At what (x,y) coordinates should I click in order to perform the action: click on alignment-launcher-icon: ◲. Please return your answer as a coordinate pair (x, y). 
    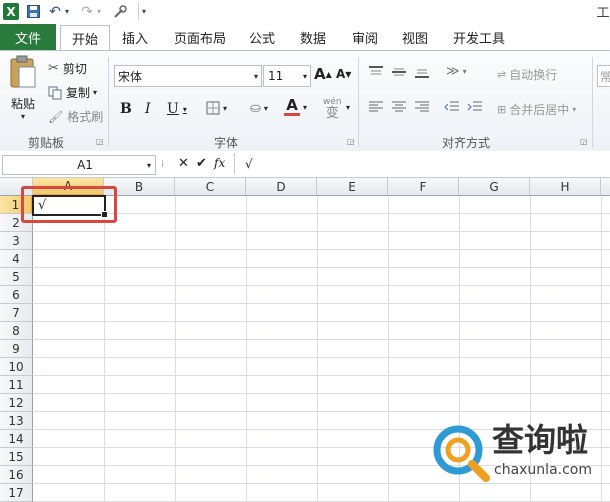
    Looking at the image, I should click on (584, 141).